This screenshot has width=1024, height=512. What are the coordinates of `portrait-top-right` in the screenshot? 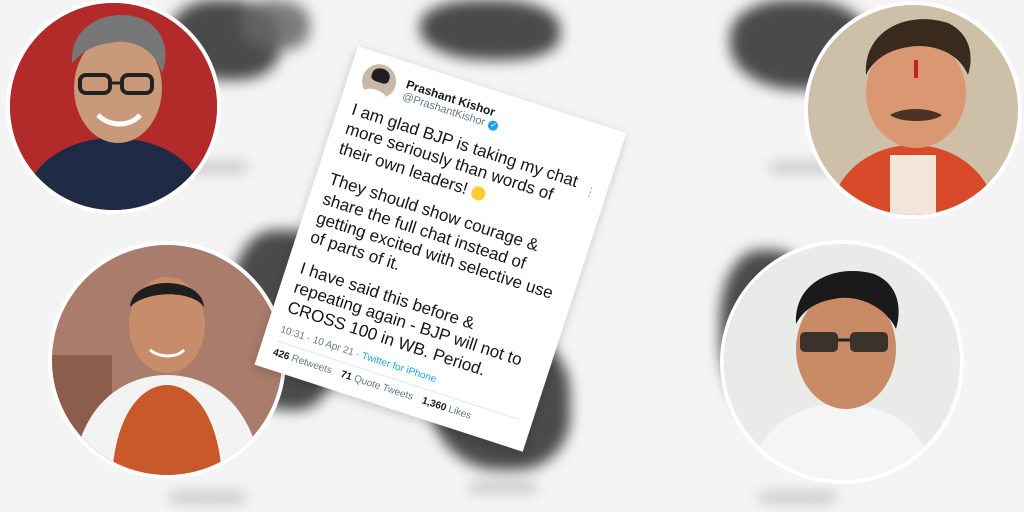 It's located at (913, 110).